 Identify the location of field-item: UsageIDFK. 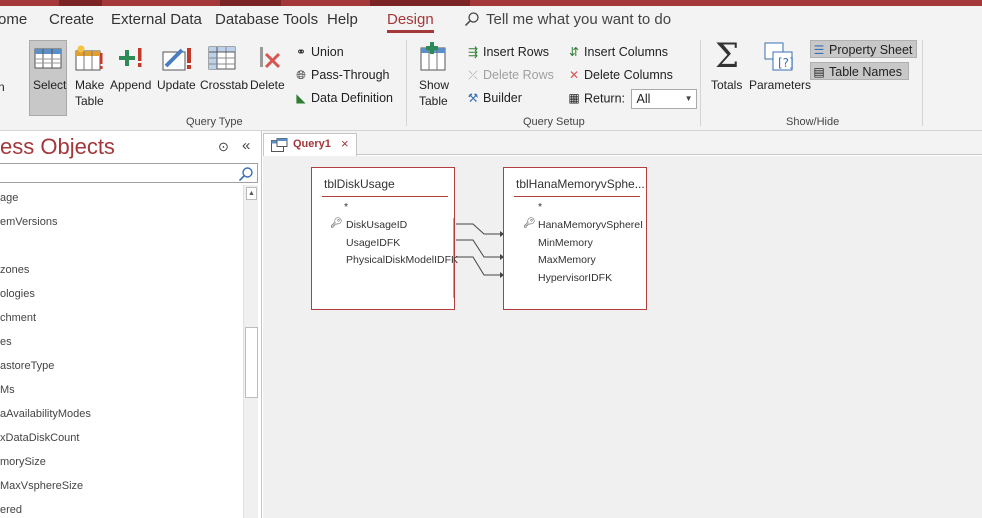
(373, 243).